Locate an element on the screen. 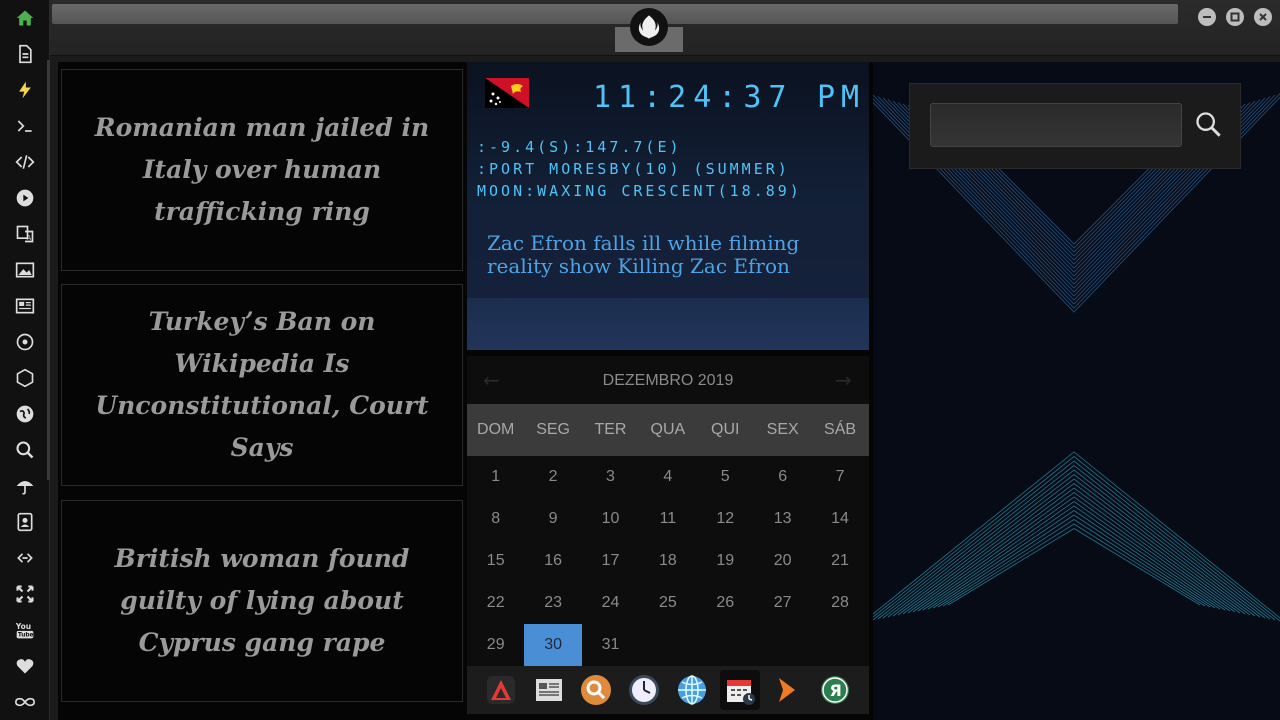 Image resolution: width=1280 pixels, height=720 pixels. image-icon is located at coordinates (25, 270).